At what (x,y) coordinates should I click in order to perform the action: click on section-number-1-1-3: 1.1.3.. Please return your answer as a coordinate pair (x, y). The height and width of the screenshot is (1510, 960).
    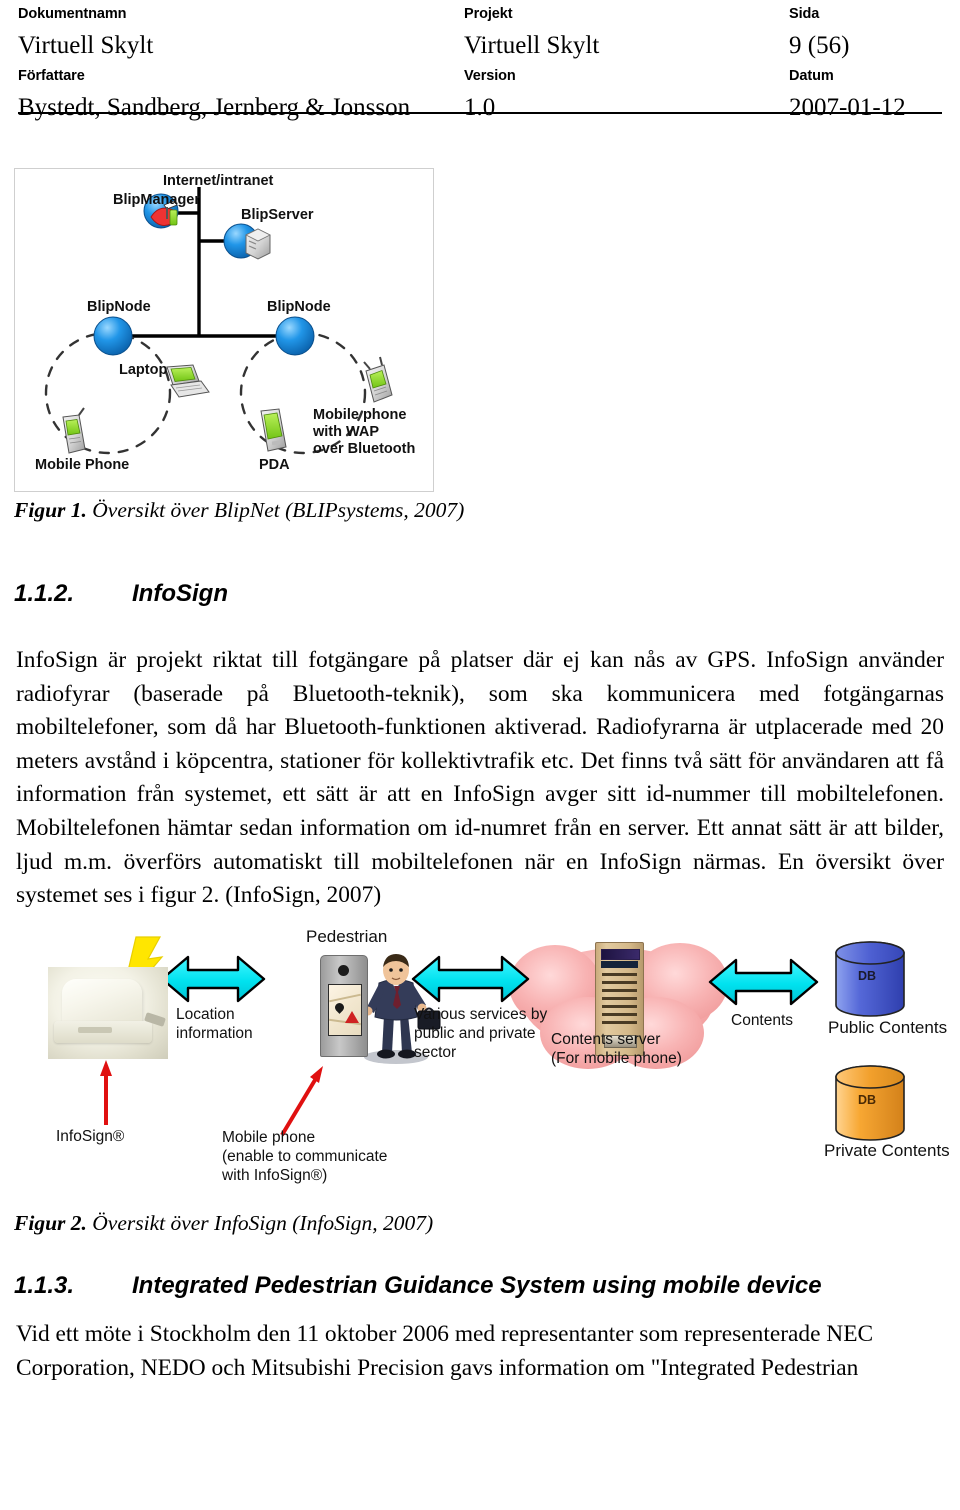
    Looking at the image, I should click on (44, 1285).